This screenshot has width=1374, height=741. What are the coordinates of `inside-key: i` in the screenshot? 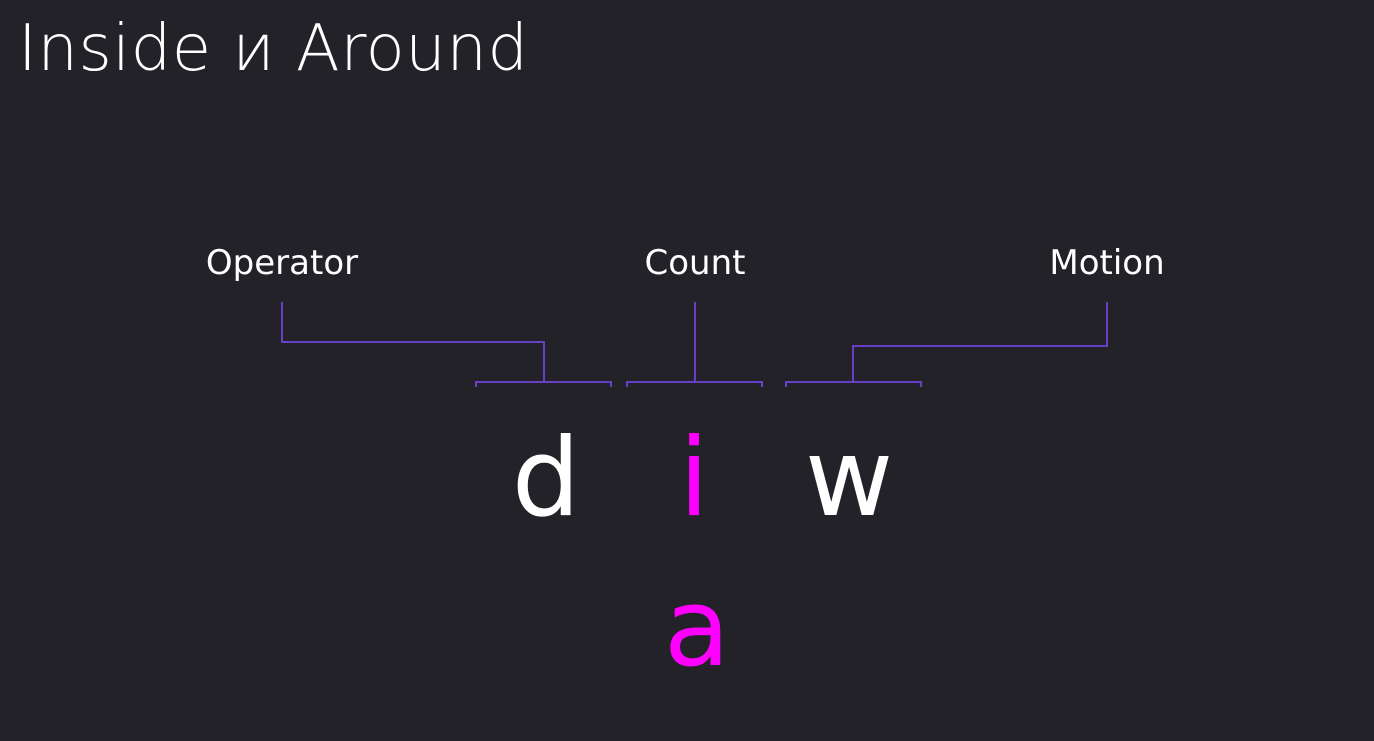 It's located at (694, 478).